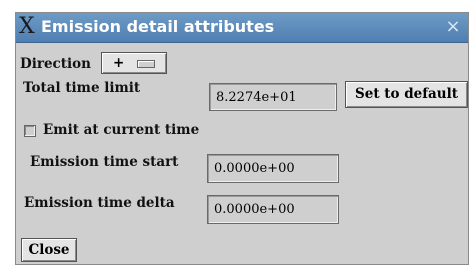 Image resolution: width=469 pixels, height=265 pixels. Describe the element at coordinates (49, 250) in the screenshot. I see `close-button: Close` at that location.